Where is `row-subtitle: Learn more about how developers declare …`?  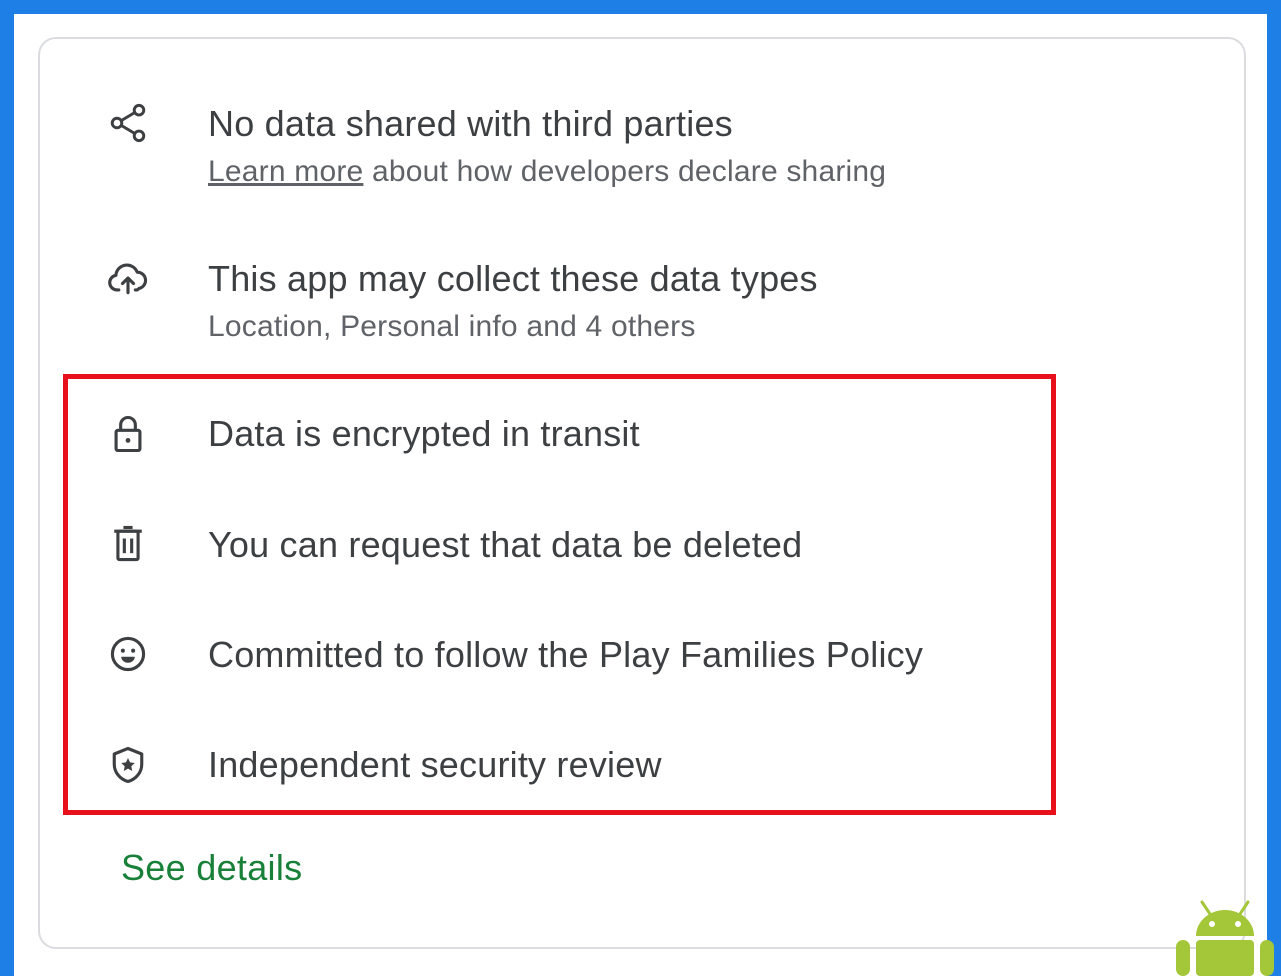 row-subtitle: Learn more about how developers declare … is located at coordinates (547, 172).